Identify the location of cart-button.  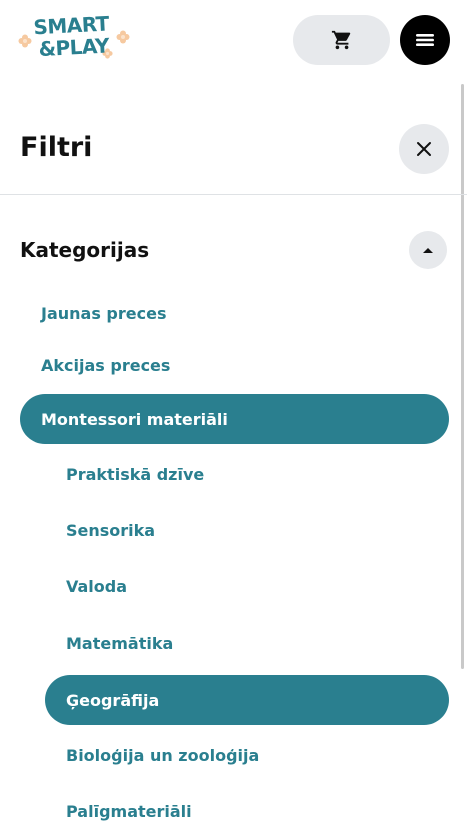
(341, 40).